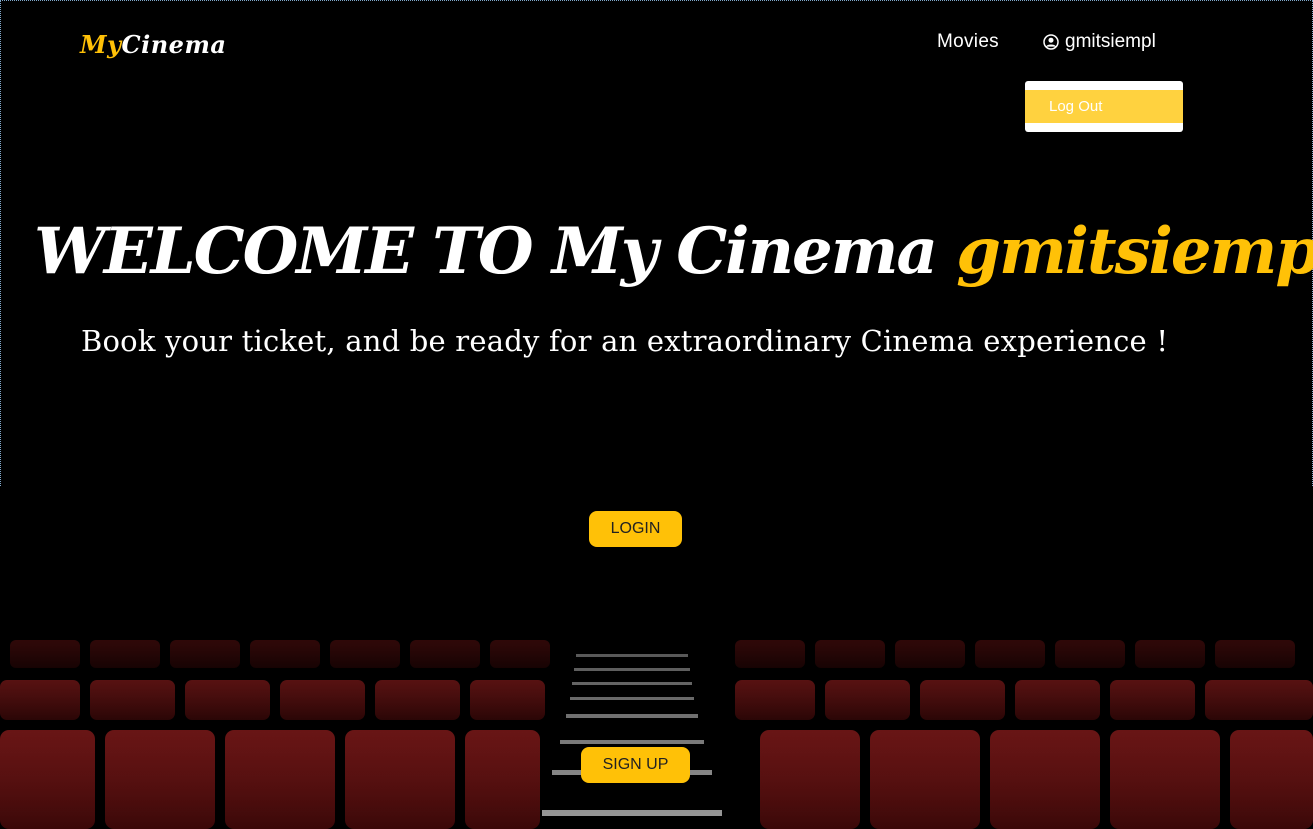  I want to click on nav-user-menu: gmitsiempl, so click(1099, 42).